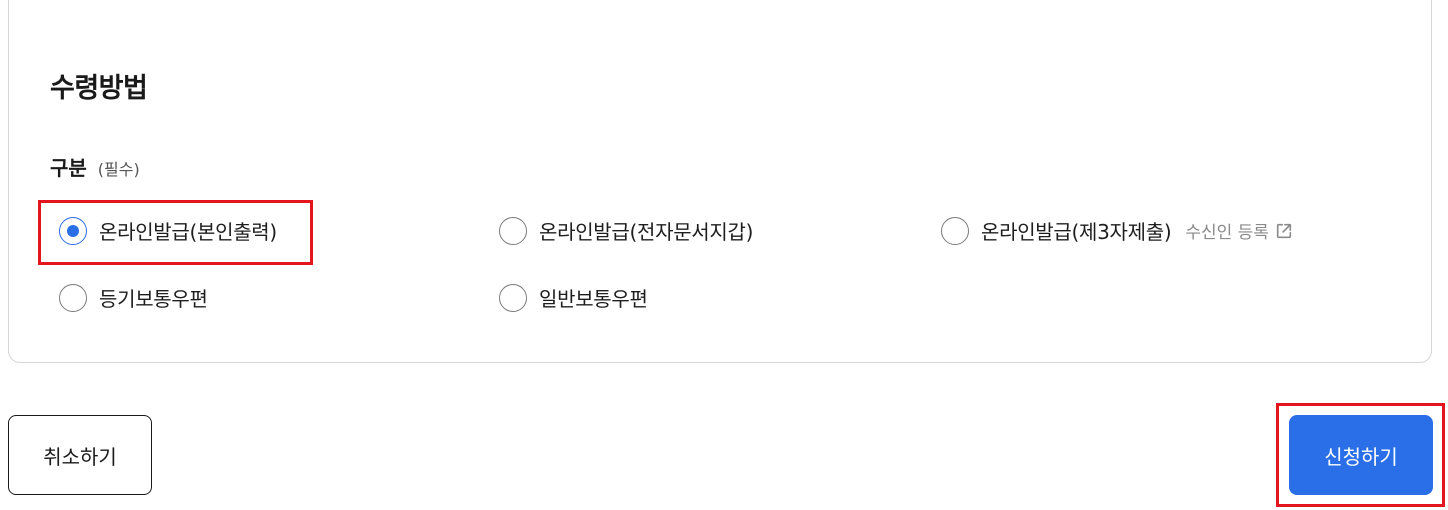  I want to click on radio-online-self-print, so click(73, 230).